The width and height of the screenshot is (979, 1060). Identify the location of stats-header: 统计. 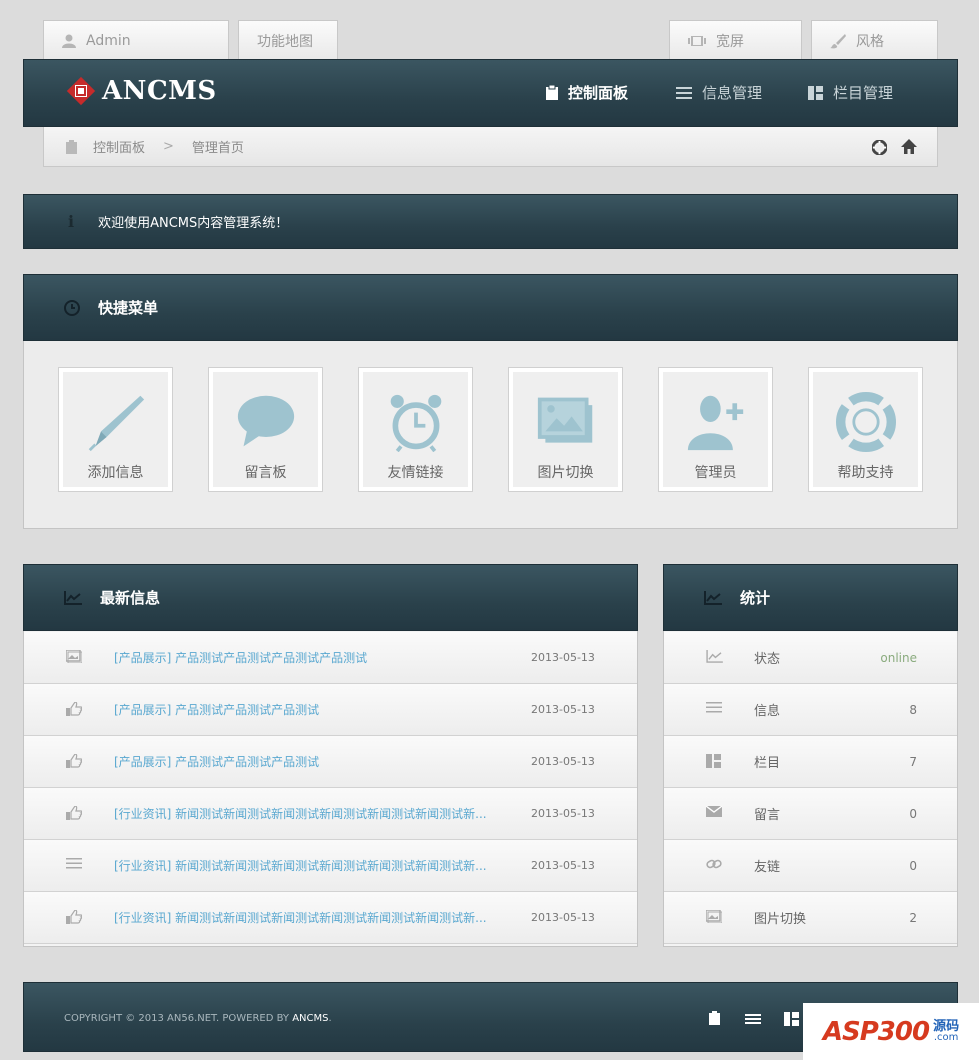
(810, 597).